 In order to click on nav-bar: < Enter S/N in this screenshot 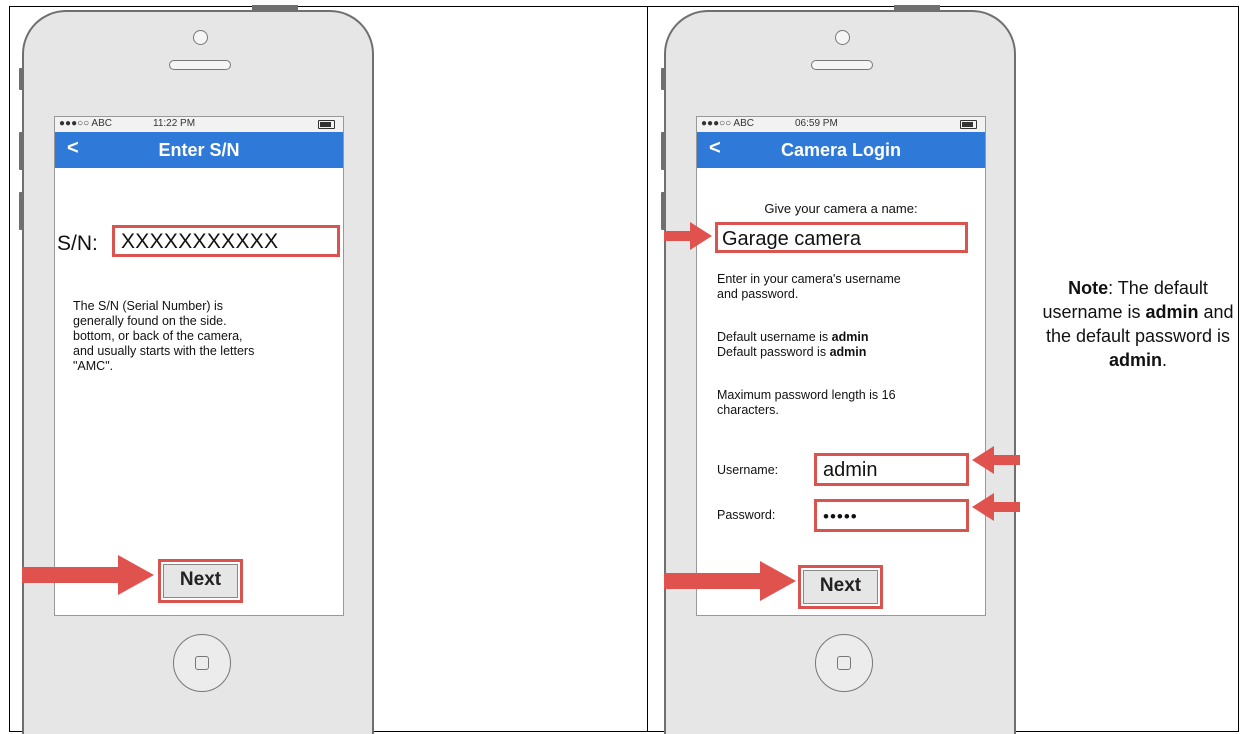, I will do `click(199, 150)`.